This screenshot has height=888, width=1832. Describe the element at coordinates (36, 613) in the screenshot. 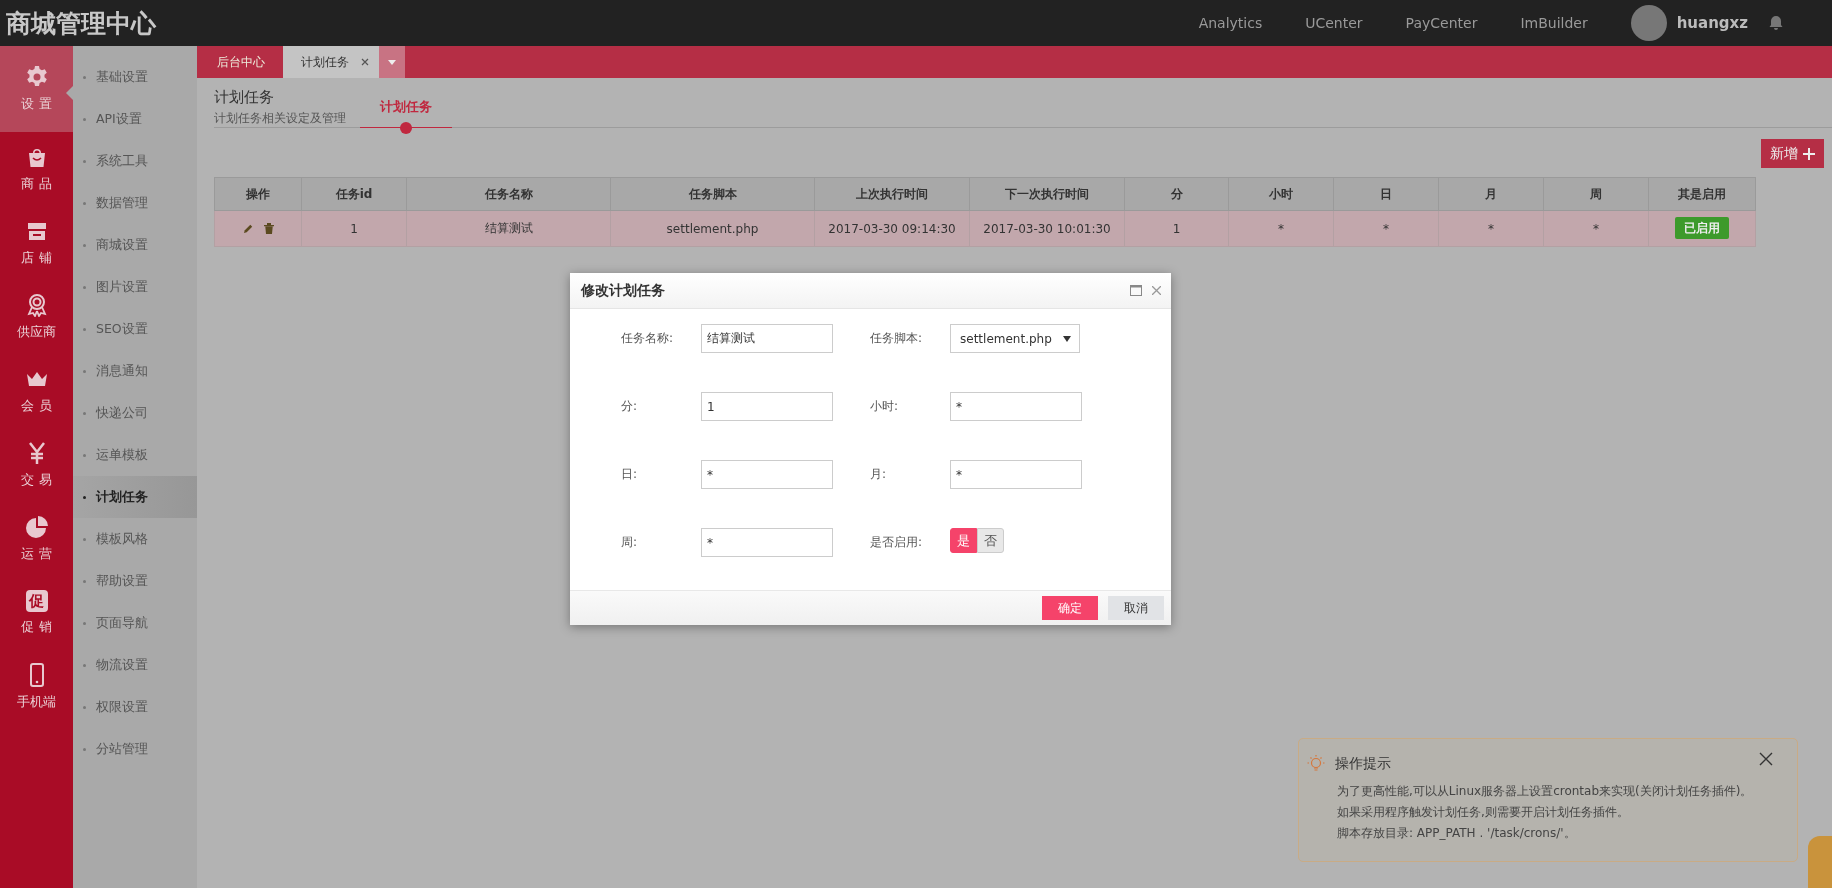

I see `sidebar-item: 促 促 销` at that location.